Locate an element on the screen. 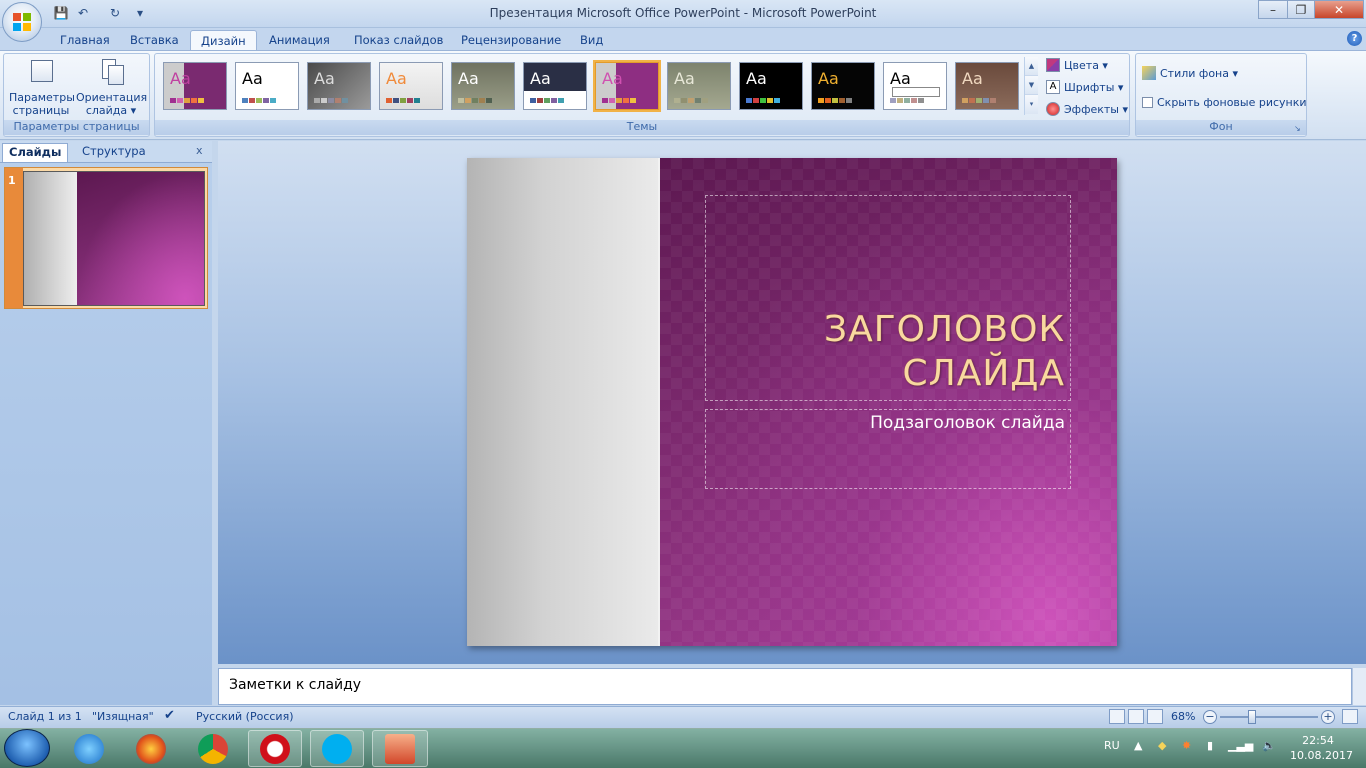  zoom-in-icon: + is located at coordinates (1328, 717).